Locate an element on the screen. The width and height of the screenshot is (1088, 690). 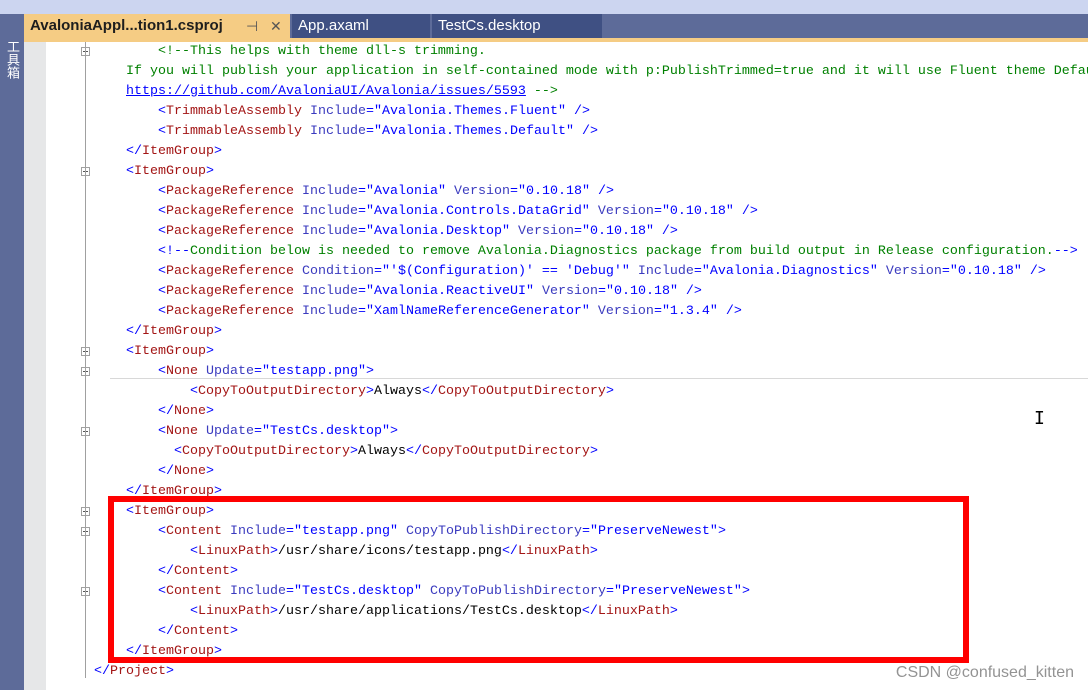
code-token: "TestCs.desktop" is located at coordinates (326, 431).